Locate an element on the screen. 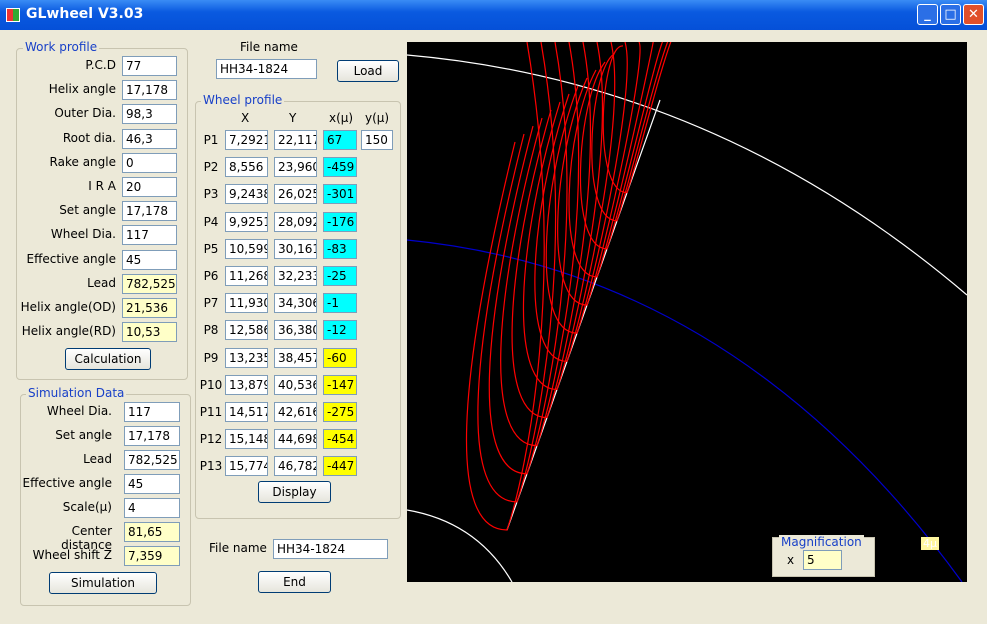  field-input: 0 is located at coordinates (149, 162).